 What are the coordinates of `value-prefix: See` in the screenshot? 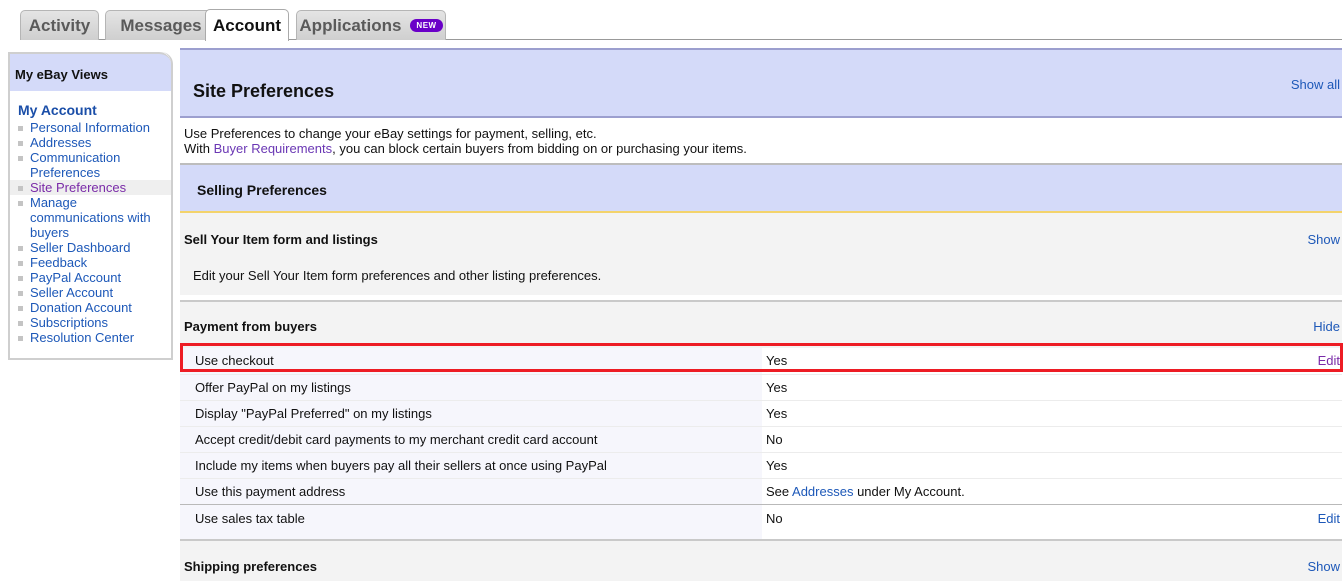 It's located at (779, 491).